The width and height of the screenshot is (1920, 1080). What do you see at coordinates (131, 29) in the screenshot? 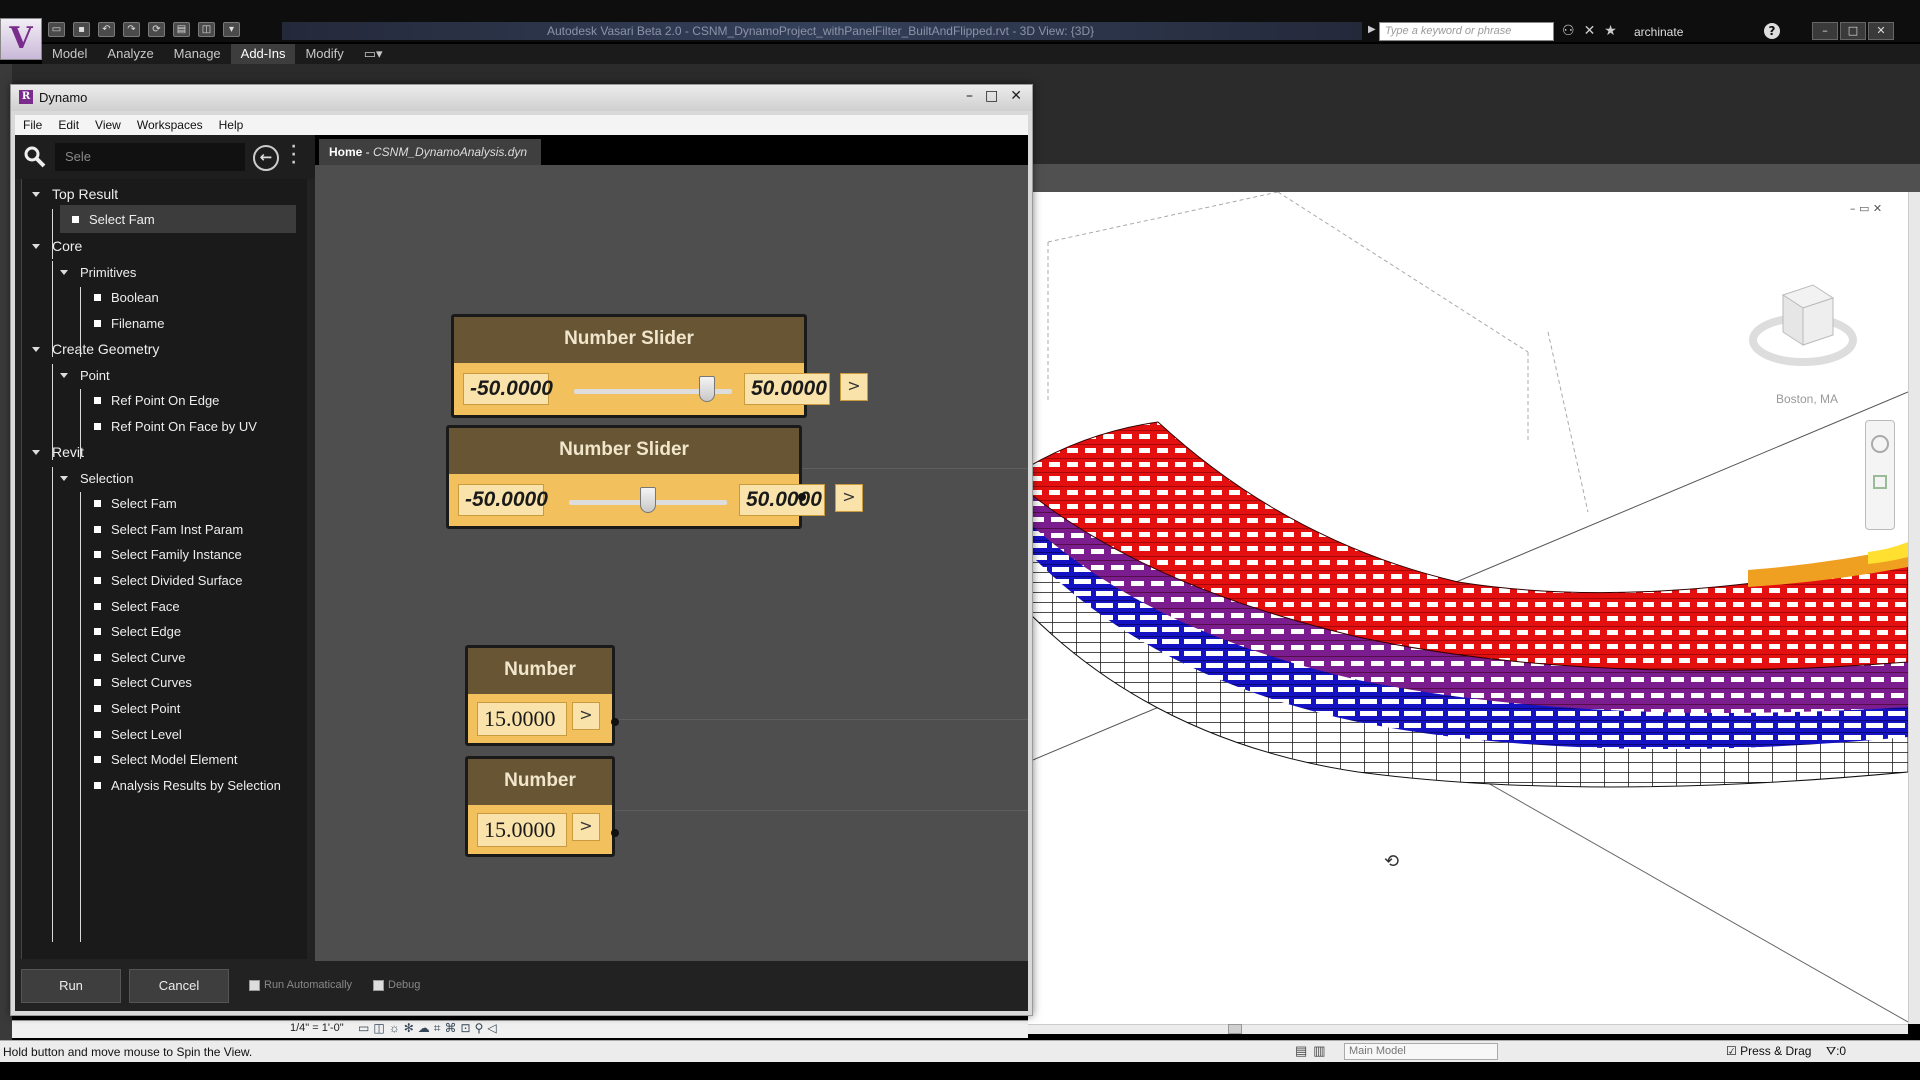
I see `redo-icon: ↷` at bounding box center [131, 29].